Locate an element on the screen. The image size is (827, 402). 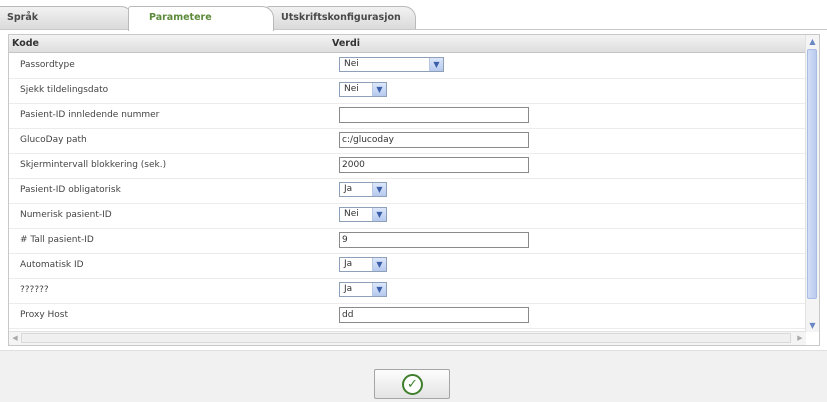
table-row: Pasient-ID obligatorisk Ja ▼ is located at coordinates (407, 191).